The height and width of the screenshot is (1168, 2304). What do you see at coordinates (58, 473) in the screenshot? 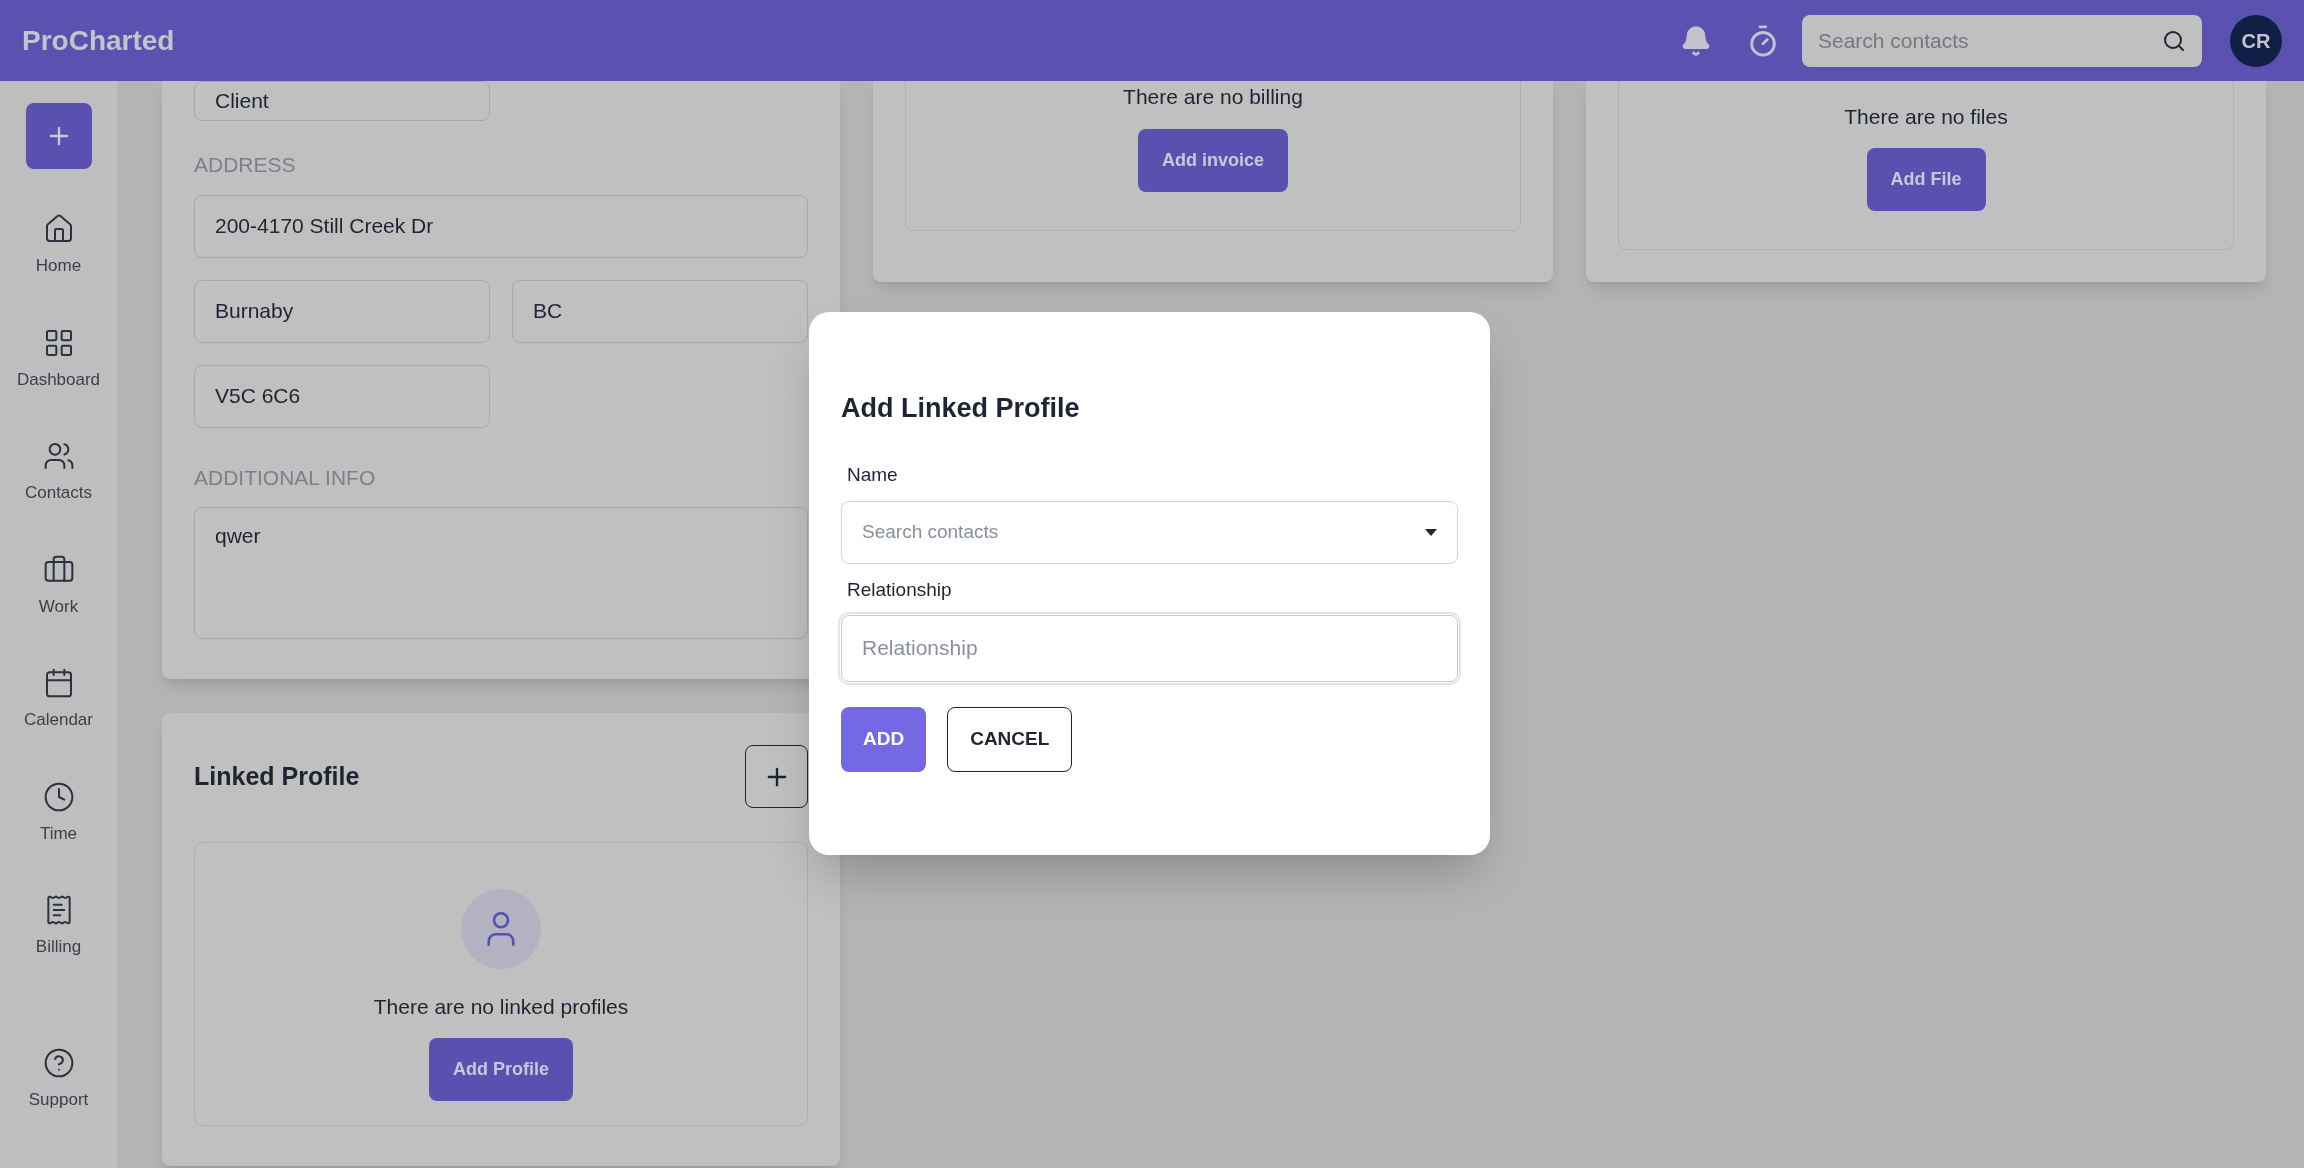
I see `sidebar-item: Contacts` at bounding box center [58, 473].